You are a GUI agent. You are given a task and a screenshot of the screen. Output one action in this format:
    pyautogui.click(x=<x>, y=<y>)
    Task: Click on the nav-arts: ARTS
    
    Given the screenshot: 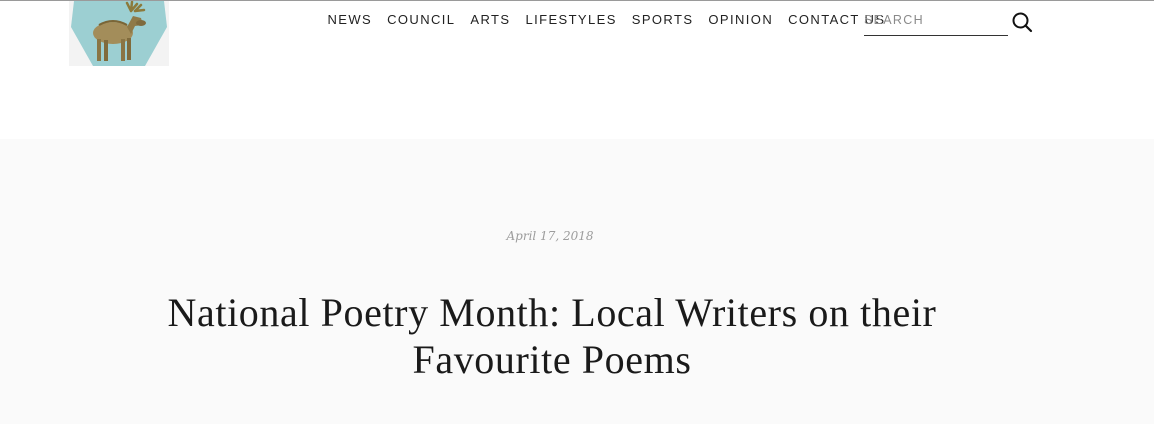 What is the action you would take?
    pyautogui.click(x=490, y=20)
    